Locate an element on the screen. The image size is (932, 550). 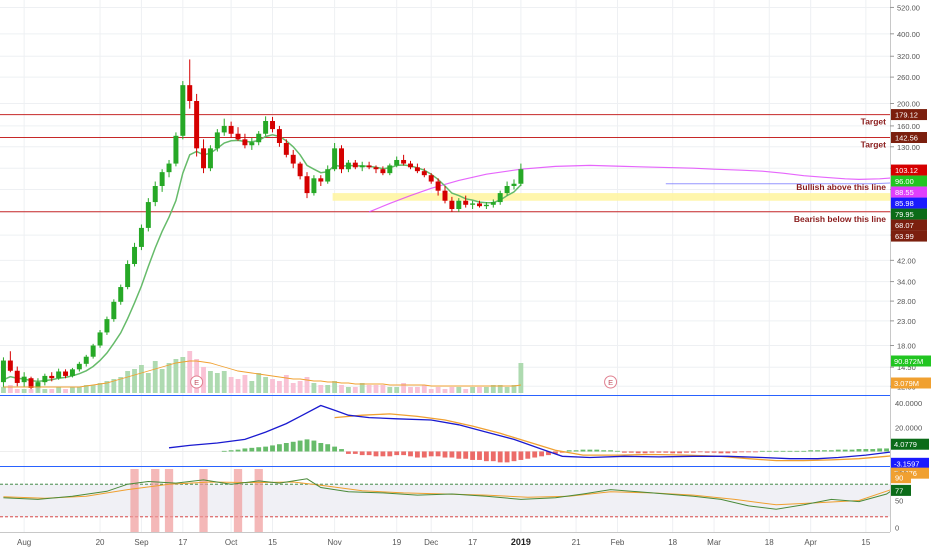
price-badge-label: 179.12 is located at coordinates (906, 115).